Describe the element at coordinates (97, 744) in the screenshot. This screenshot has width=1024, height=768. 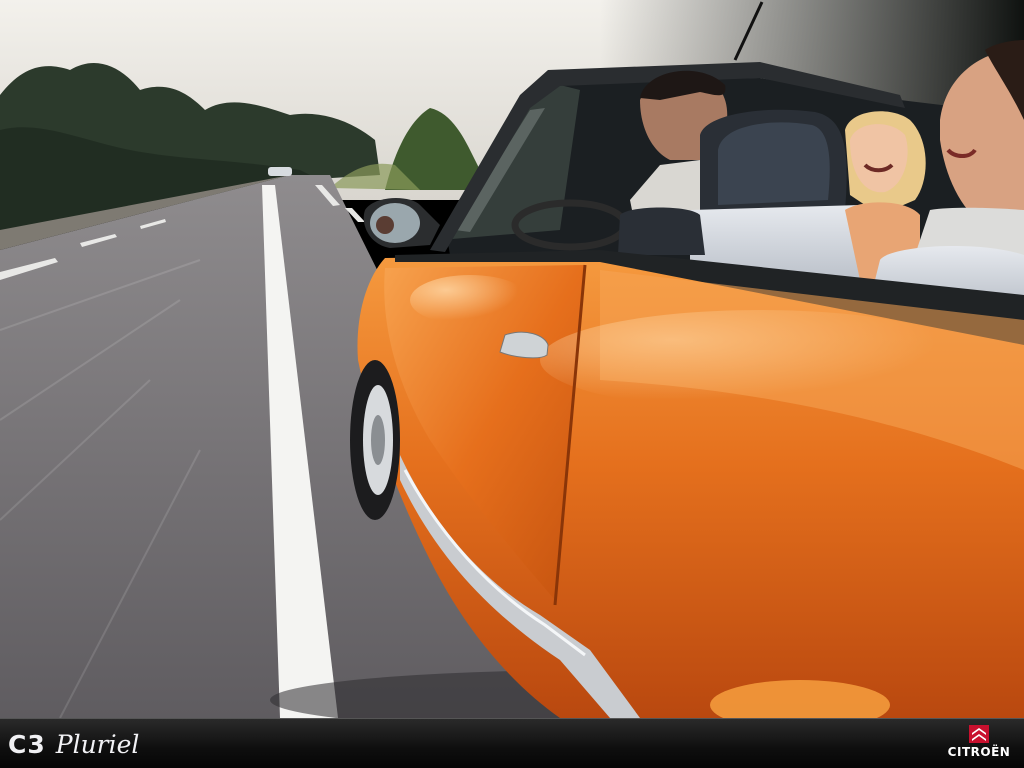
I see `model-name: Pluriel` at that location.